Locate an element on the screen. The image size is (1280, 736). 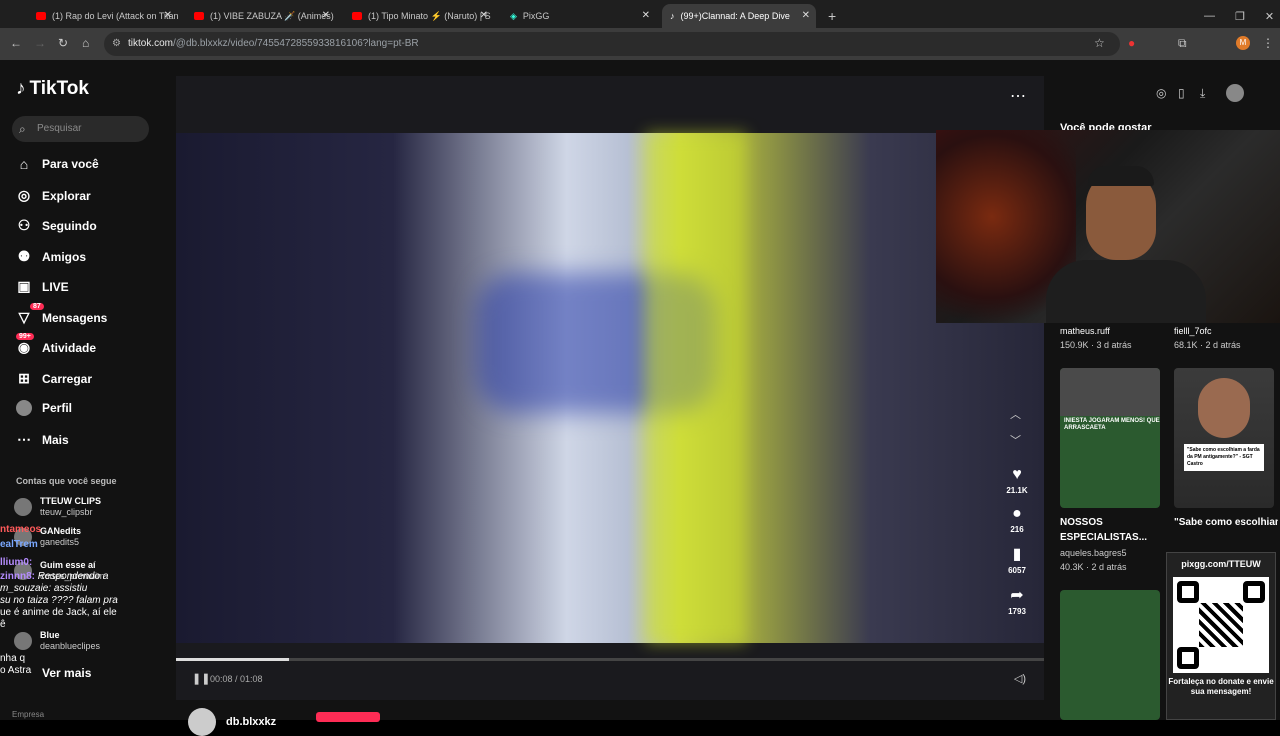
tab-vibe-zabuza: (1) VIBE ZABUZA 🗡️ (Animes) | ✕ is located at coordinates (261, 16).